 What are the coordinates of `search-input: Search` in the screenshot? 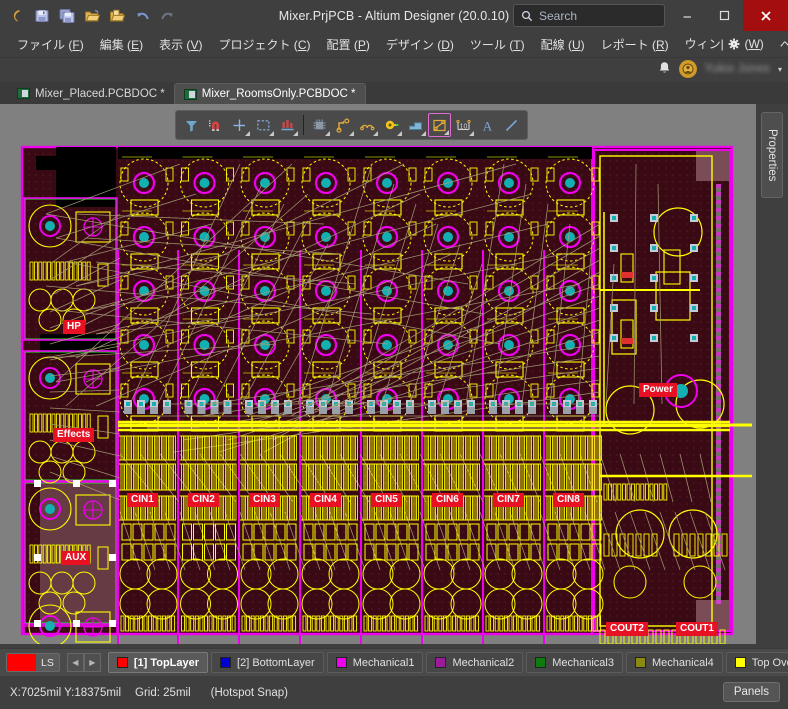 It's located at (589, 15).